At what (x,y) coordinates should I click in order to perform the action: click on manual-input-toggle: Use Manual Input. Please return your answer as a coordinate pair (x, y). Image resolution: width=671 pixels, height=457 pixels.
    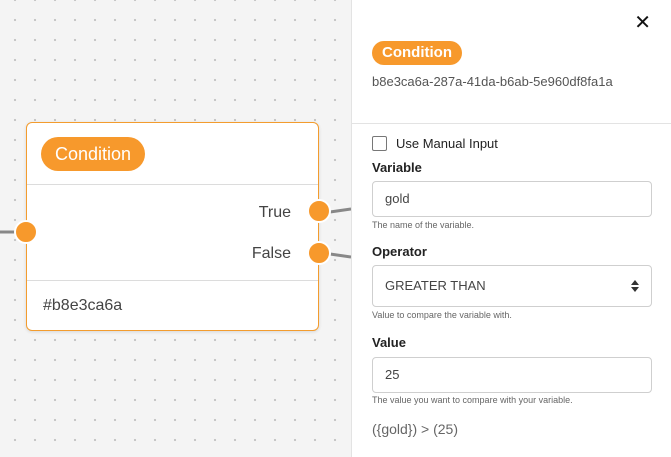
    Looking at the image, I should click on (435, 143).